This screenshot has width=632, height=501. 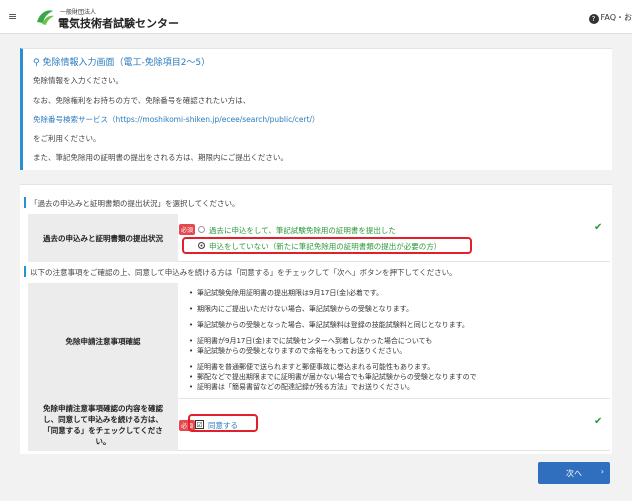 I want to click on top-bar: ≡ 一般財団法人 電気技術者試験センター ? FAQ・お, so click(x=316, y=17).